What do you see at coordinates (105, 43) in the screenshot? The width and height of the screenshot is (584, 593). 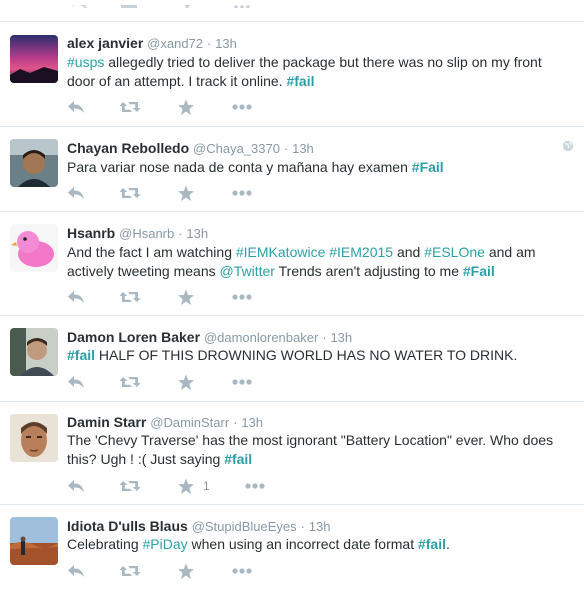 I see `user-name: alex janvier` at bounding box center [105, 43].